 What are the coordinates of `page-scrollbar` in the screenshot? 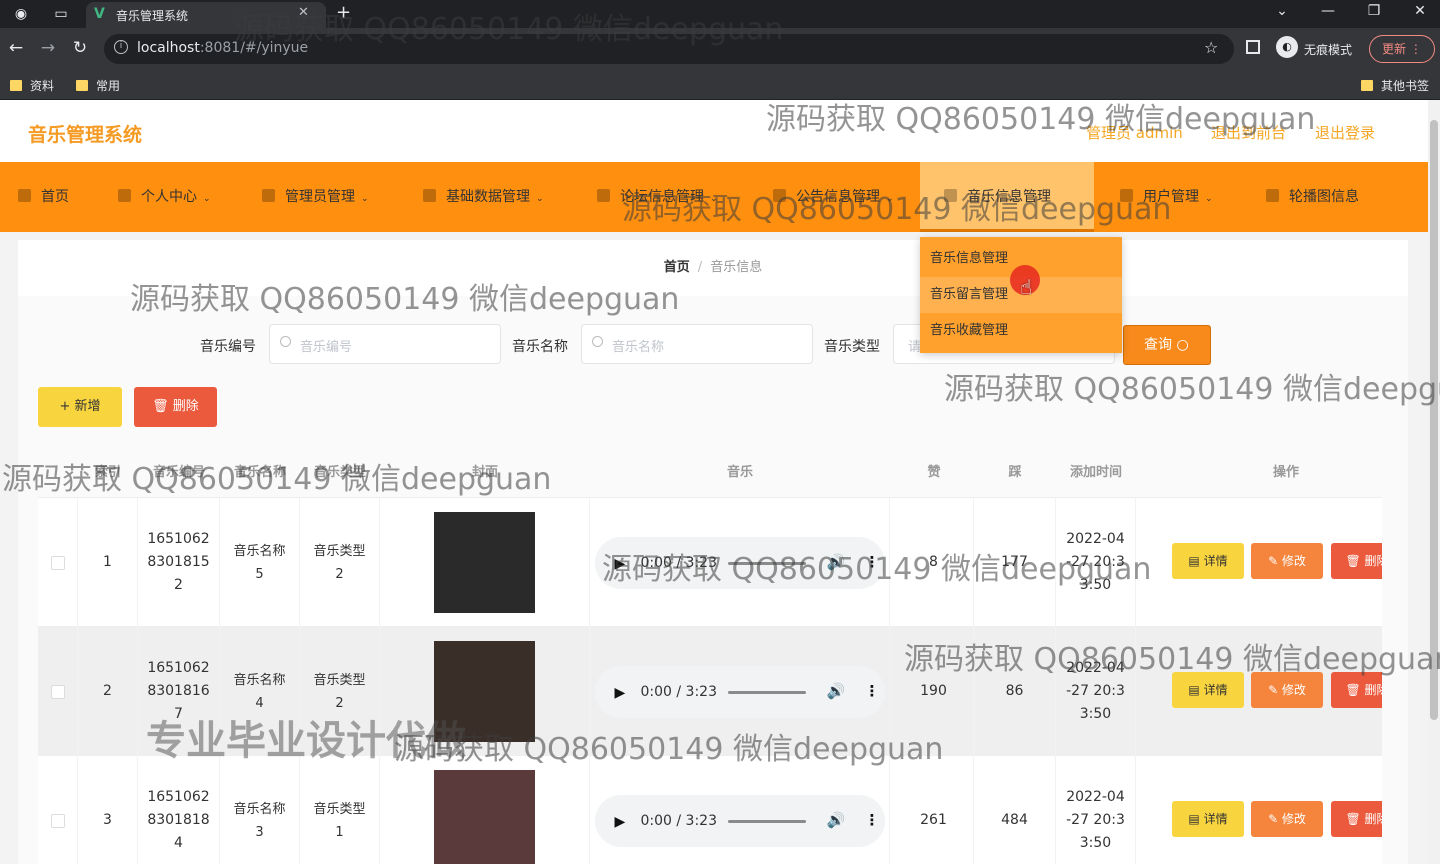 It's located at (1434, 482).